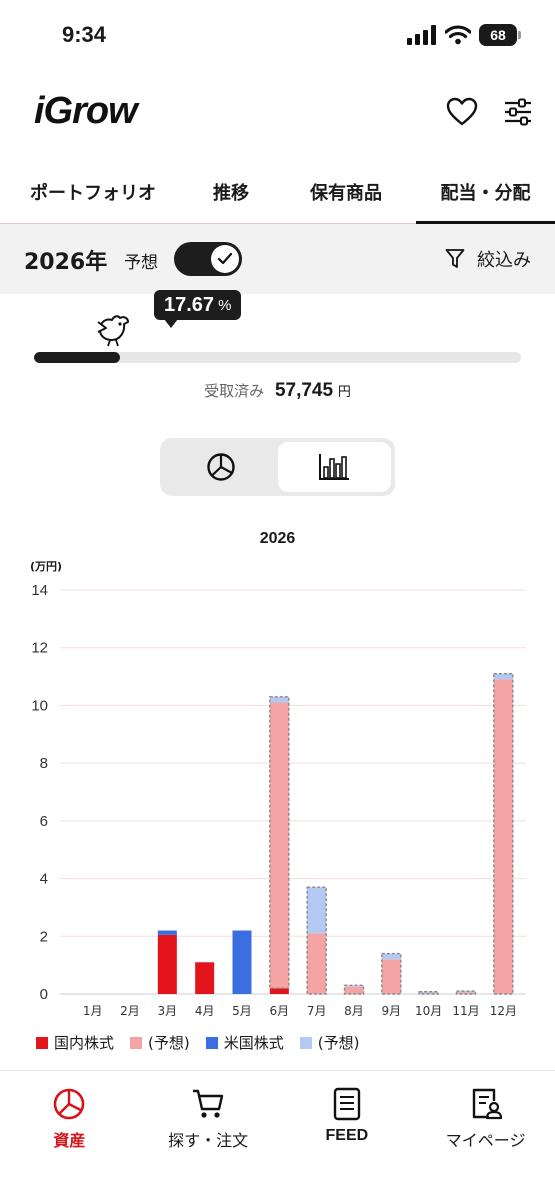 The width and height of the screenshot is (555, 1200). What do you see at coordinates (304, 390) in the screenshot?
I see `received-amount: 57,745` at bounding box center [304, 390].